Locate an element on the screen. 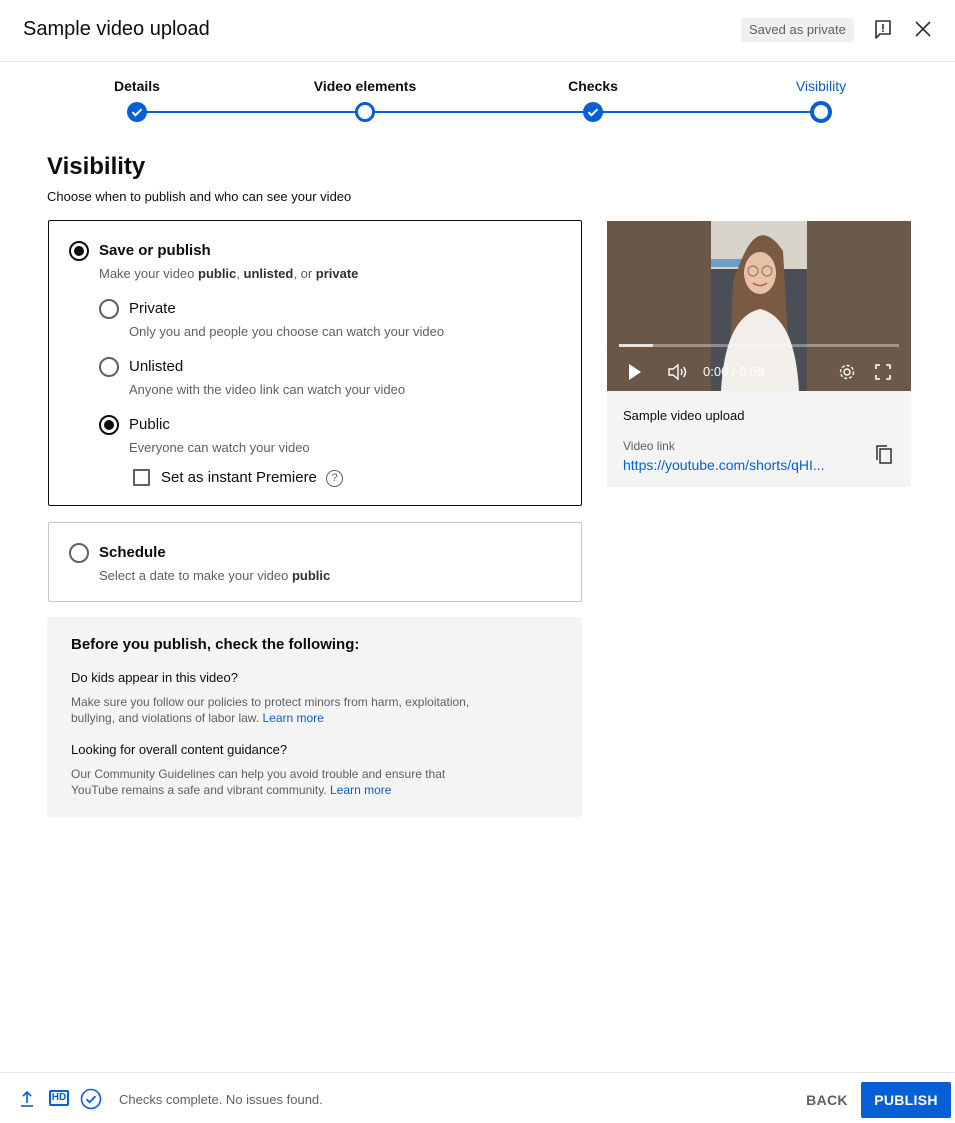 This screenshot has width=955, height=1123. preview-video-title: Sample video upload is located at coordinates (684, 415).